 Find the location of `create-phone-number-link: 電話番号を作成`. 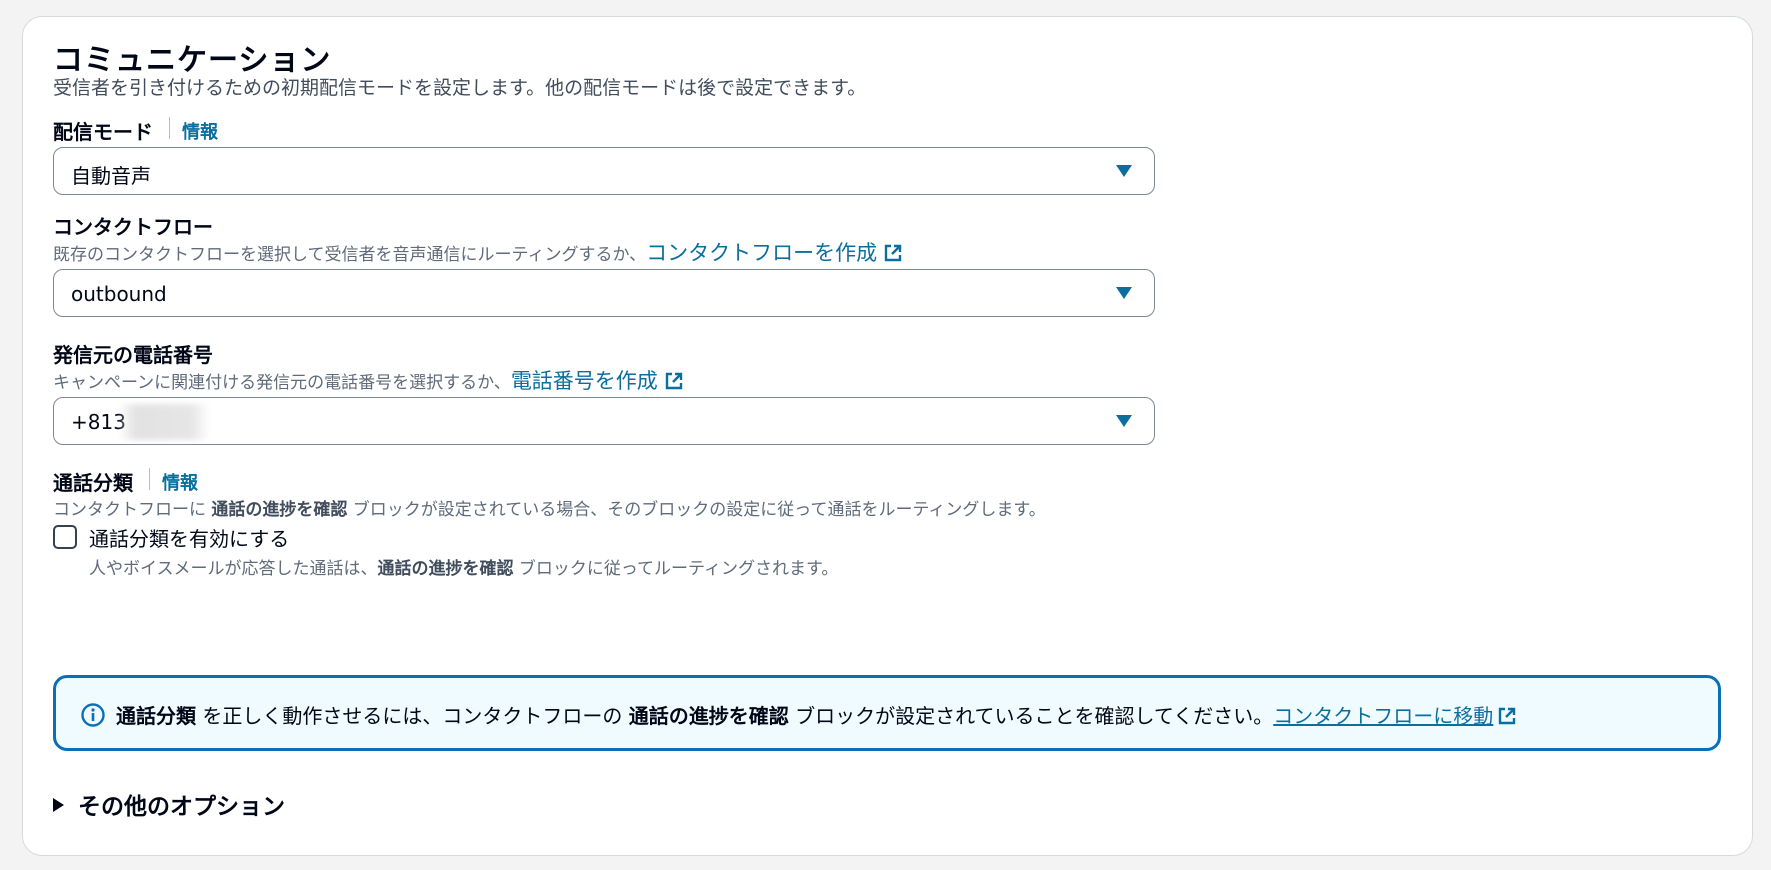

create-phone-number-link: 電話番号を作成 is located at coordinates (597, 381).